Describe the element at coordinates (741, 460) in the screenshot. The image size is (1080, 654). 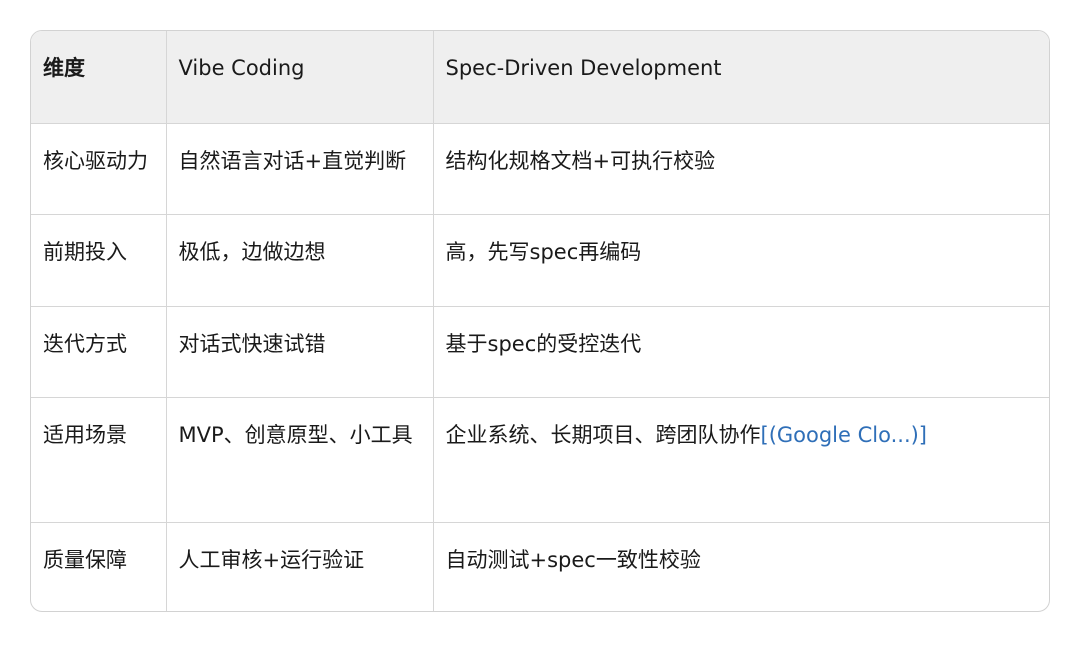
I see `cell-spec: 企业系统、长期项目、跨团队协作[(Google Clo...)]` at that location.